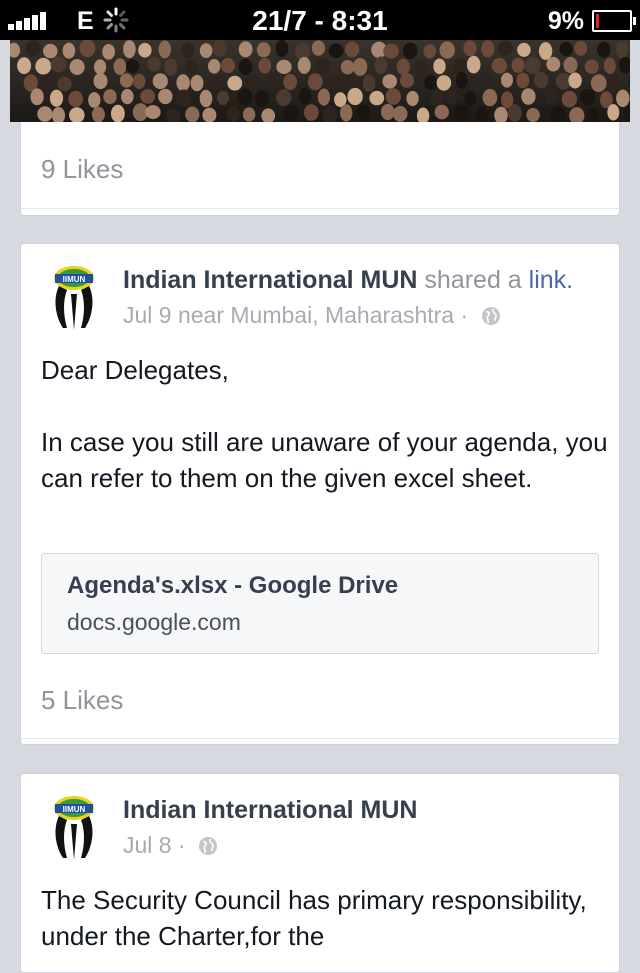 This screenshot has width=640, height=973. Describe the element at coordinates (135, 370) in the screenshot. I see `post-greeting: Dear Delegates,` at that location.